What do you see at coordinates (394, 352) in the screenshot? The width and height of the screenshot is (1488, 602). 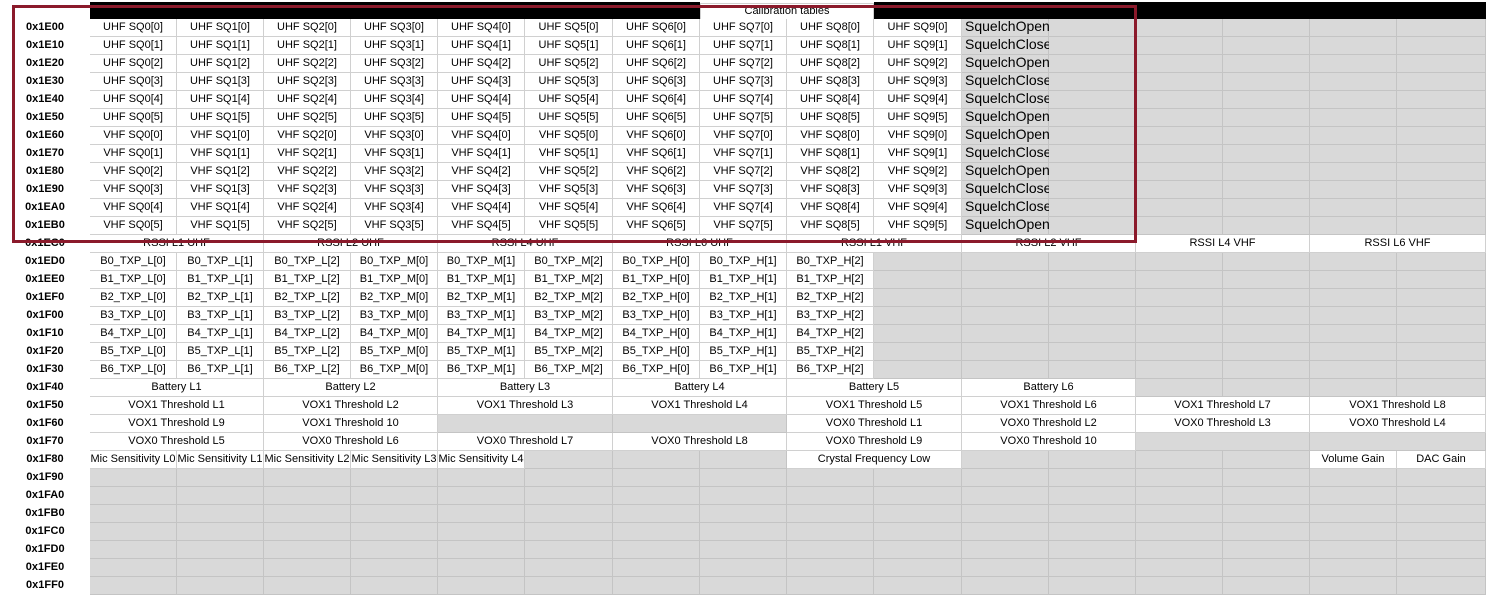 I see `txp-cell: B5_TXP_M[0]` at bounding box center [394, 352].